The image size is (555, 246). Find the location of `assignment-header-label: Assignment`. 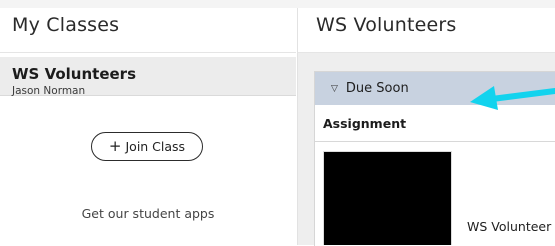

assignment-header-label: Assignment is located at coordinates (365, 123).